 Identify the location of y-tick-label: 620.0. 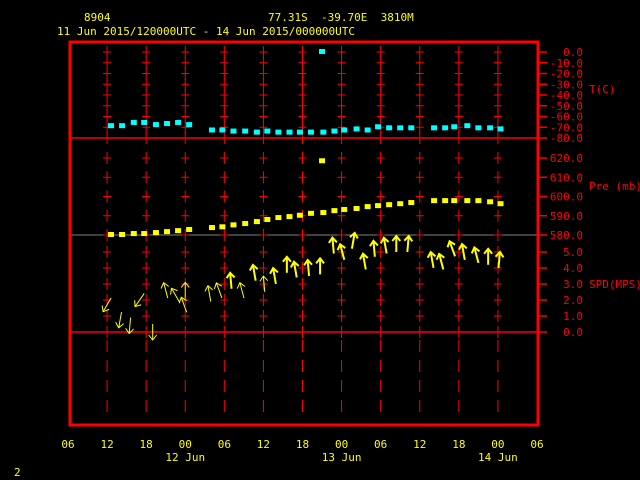
(566, 158).